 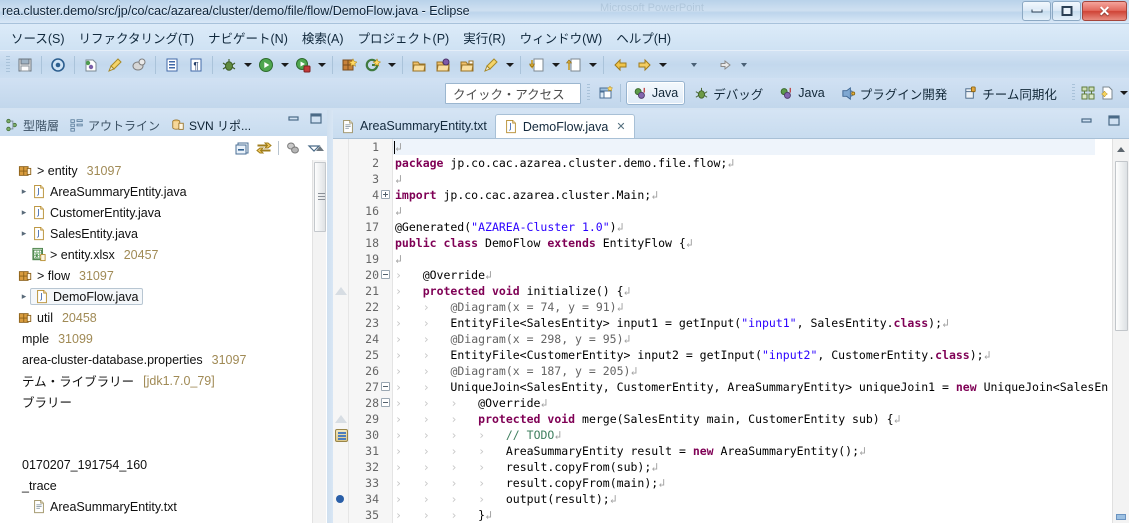 I want to click on quick-fix-icon, so click(x=115, y=65).